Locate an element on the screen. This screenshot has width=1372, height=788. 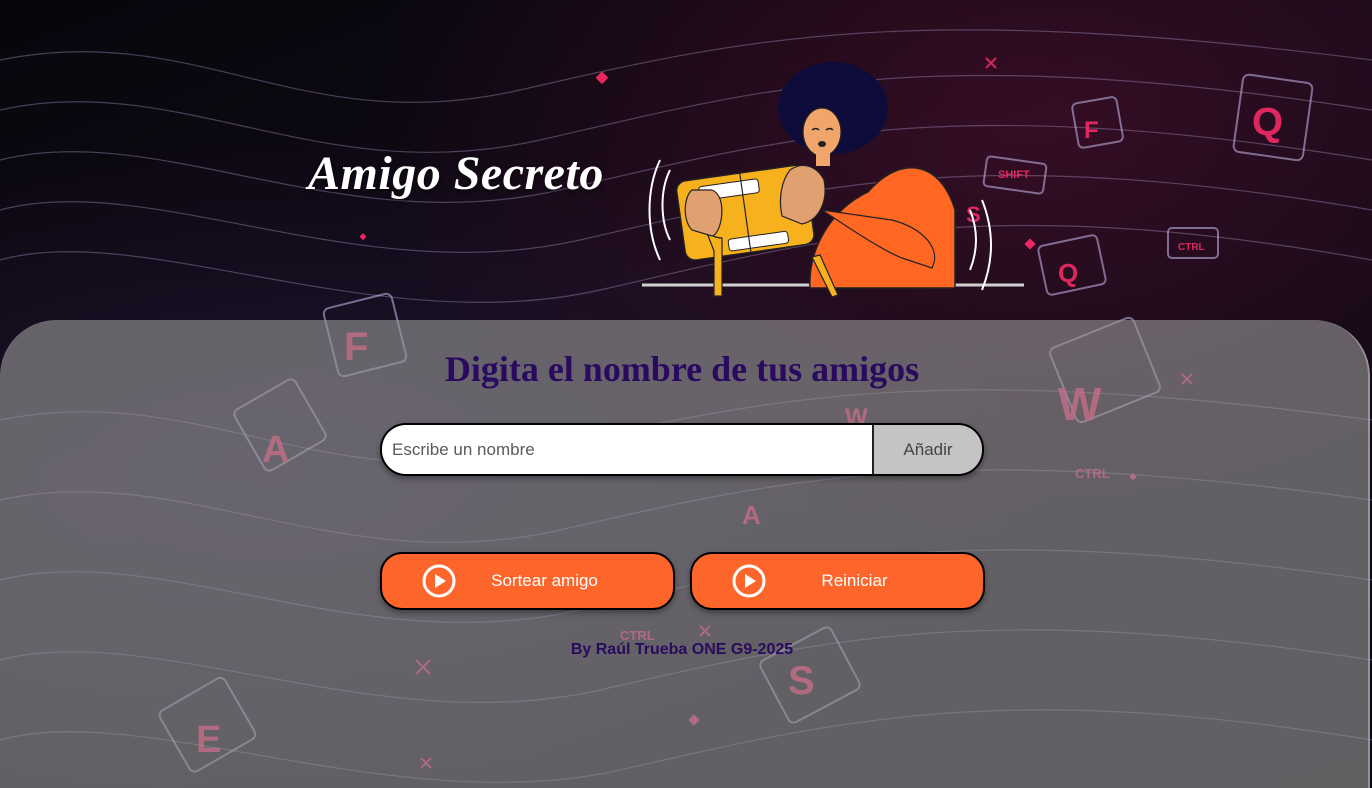
draw-friend-button: Sortear amigo is located at coordinates (527, 581).